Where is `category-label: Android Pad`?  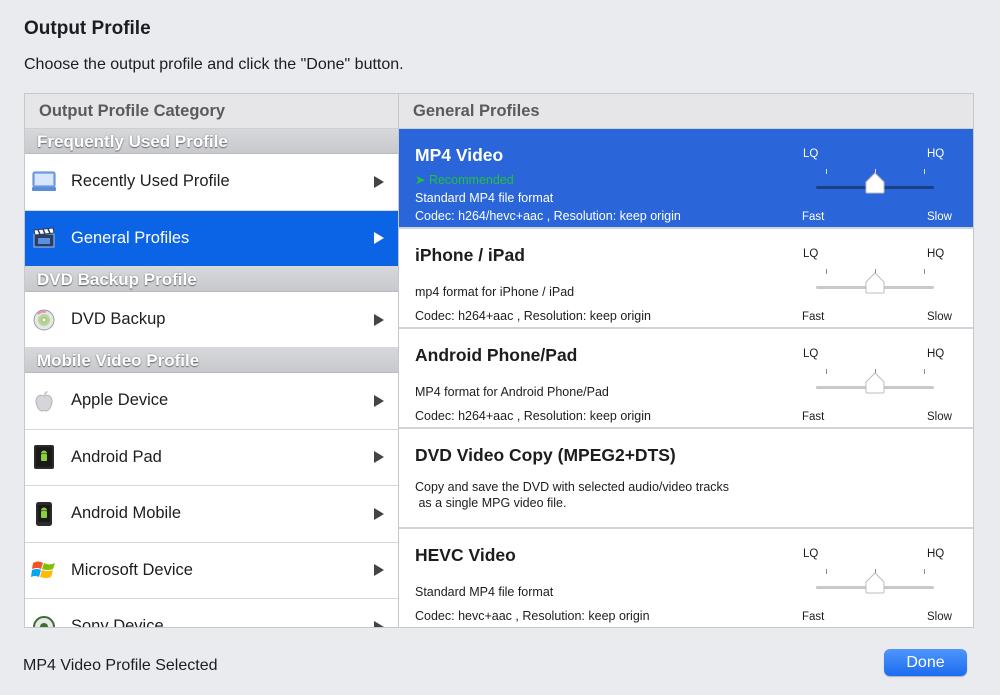 category-label: Android Pad is located at coordinates (116, 456).